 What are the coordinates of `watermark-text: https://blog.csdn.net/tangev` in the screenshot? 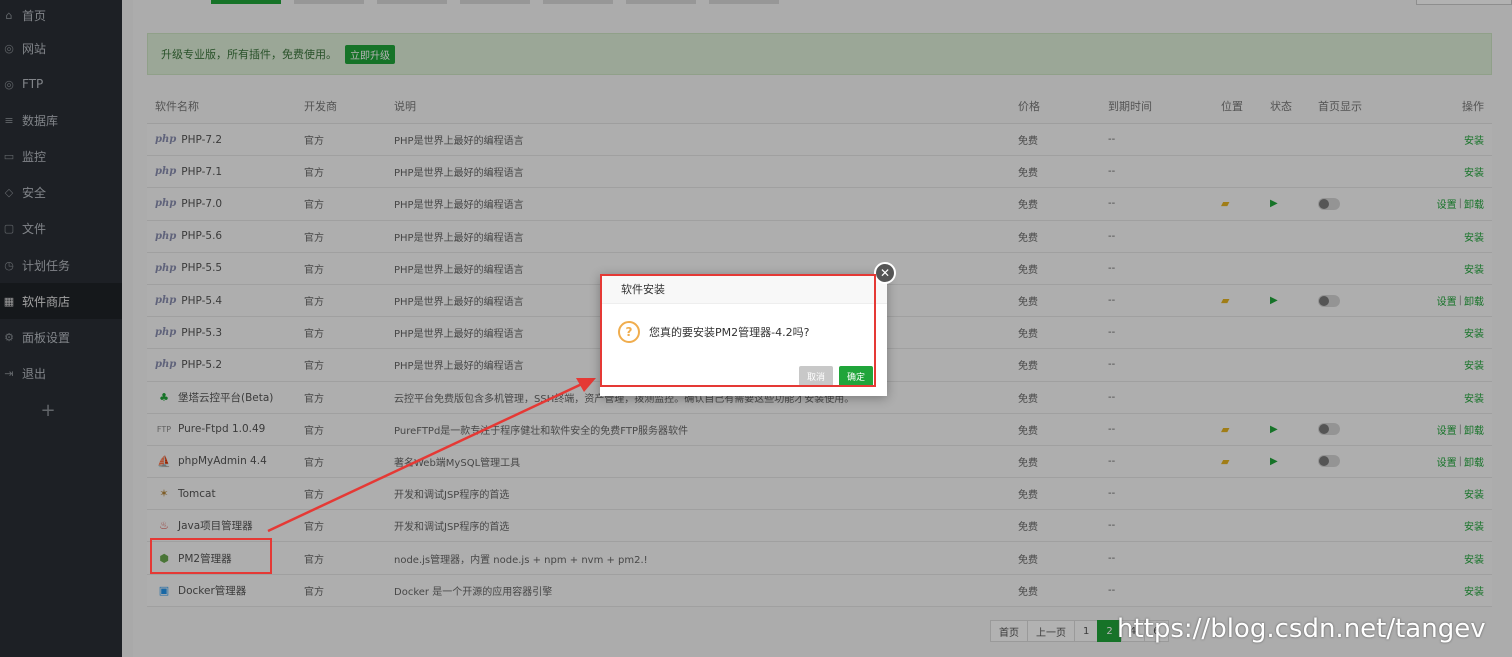 It's located at (1301, 629).